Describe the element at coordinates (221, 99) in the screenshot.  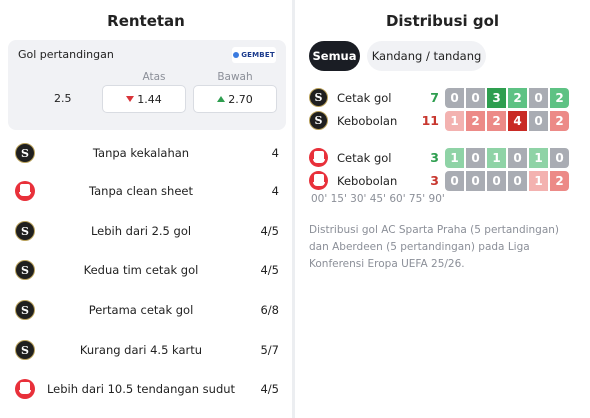
I see `trend-up-icon` at that location.